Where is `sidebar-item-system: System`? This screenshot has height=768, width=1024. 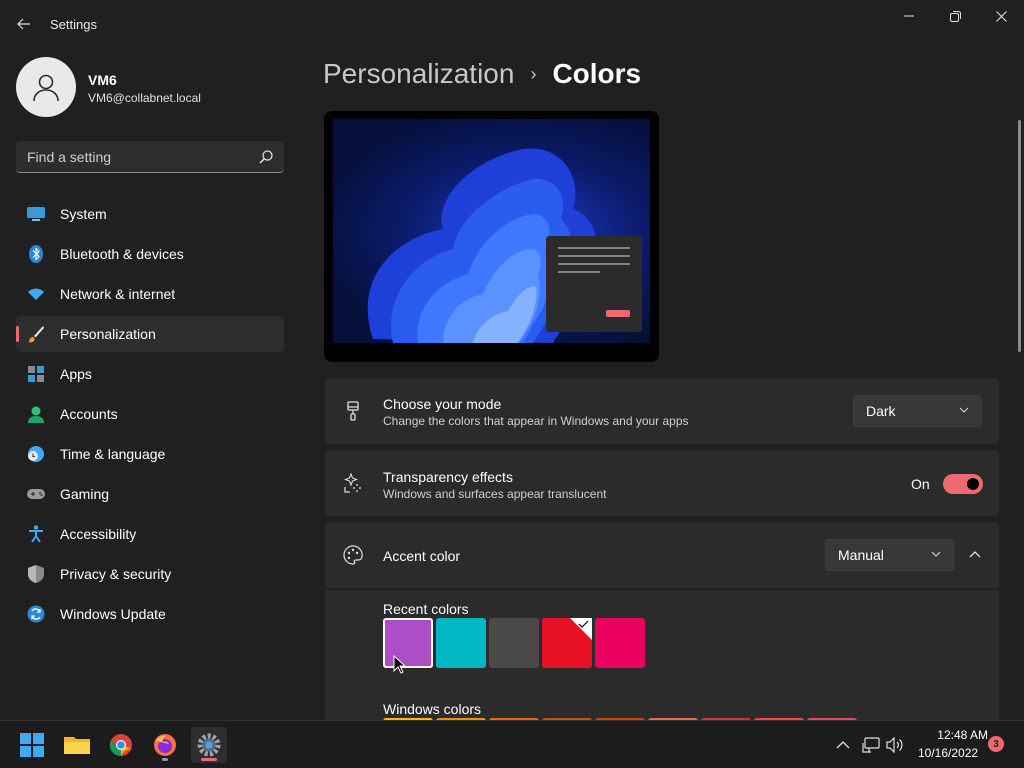 sidebar-item-system: System is located at coordinates (150, 214).